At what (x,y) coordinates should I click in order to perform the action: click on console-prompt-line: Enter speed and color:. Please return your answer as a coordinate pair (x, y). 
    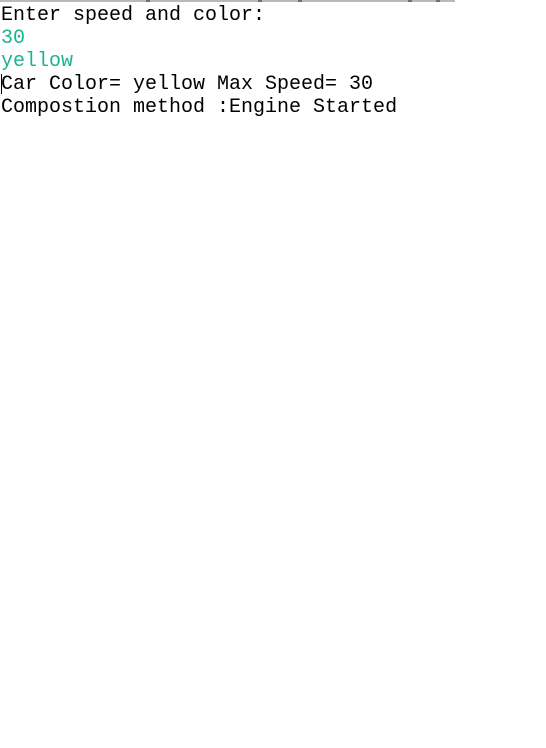
    Looking at the image, I should click on (133, 15).